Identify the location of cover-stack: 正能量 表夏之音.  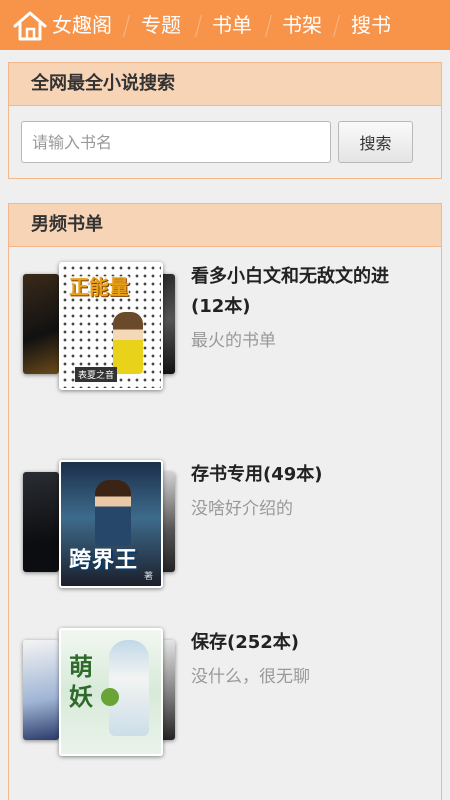
(106, 327).